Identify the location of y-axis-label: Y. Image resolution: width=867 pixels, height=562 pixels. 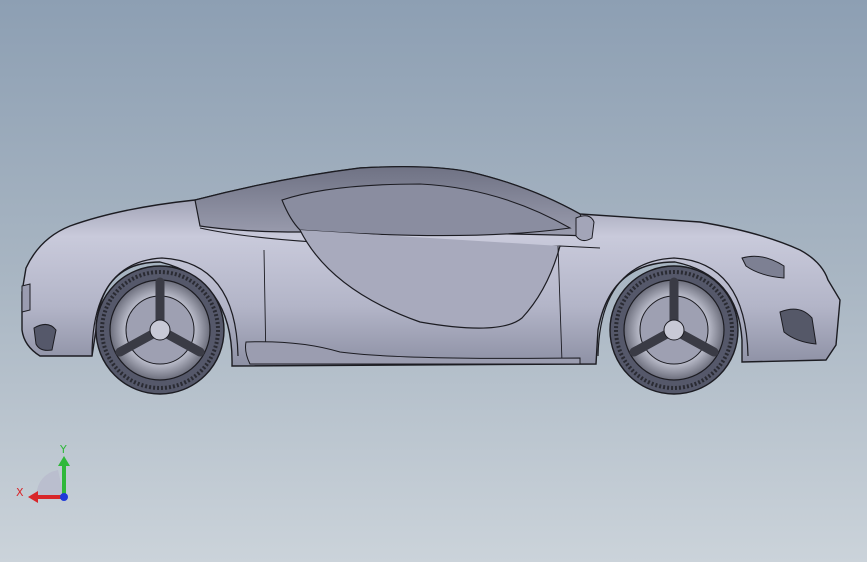
(63, 449).